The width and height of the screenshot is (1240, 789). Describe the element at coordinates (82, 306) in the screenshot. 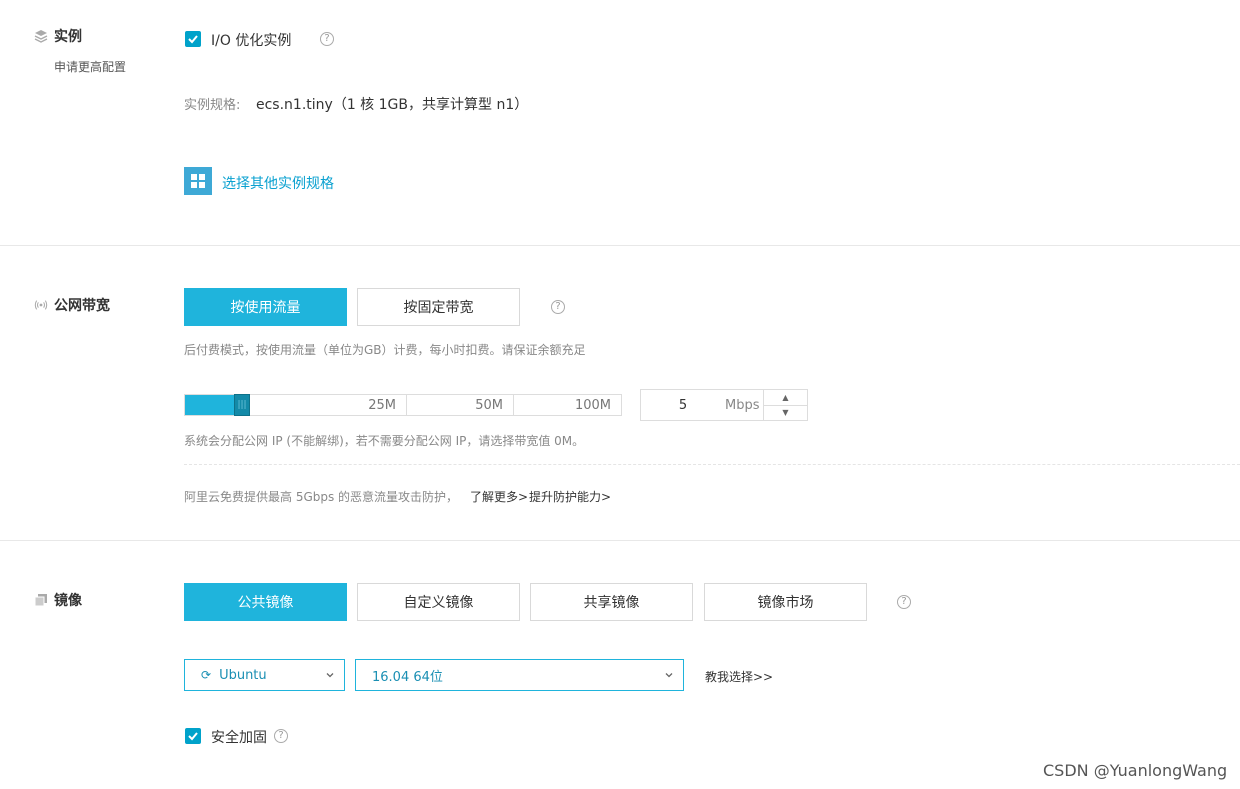

I see `bandwidth-title: 公网带宽` at that location.